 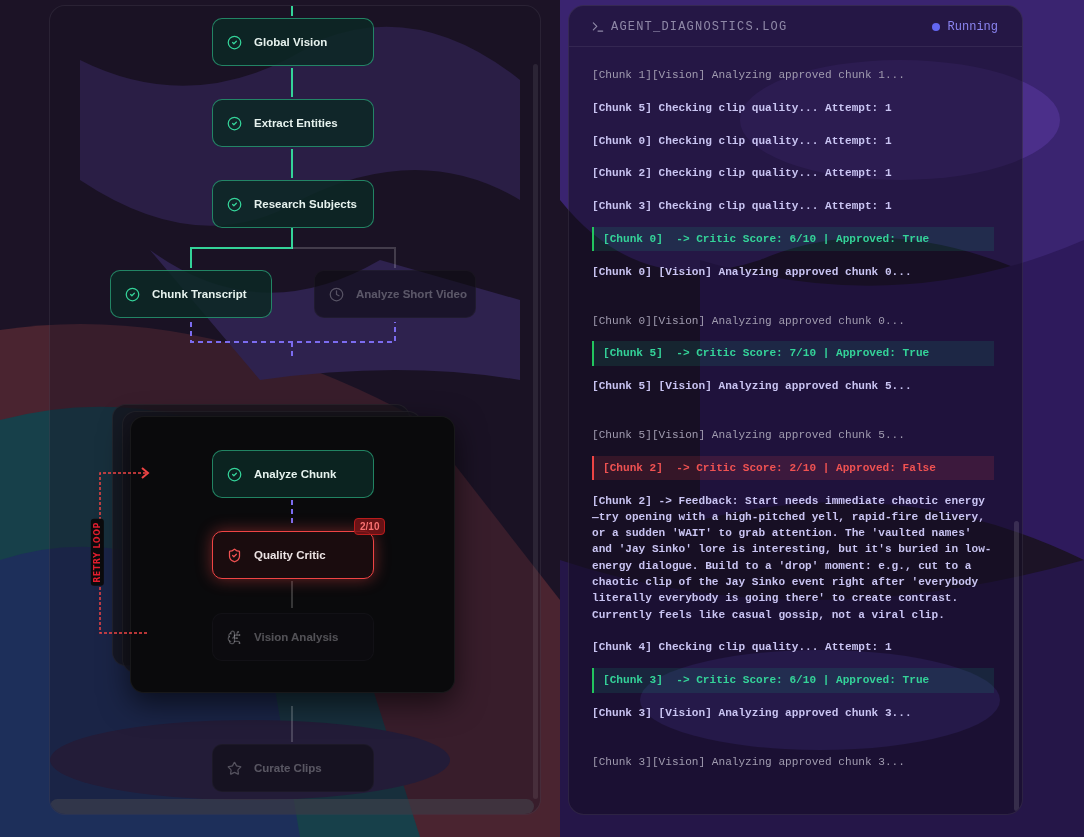 What do you see at coordinates (199, 294) in the screenshot?
I see `node-label: Chunk Transcript` at bounding box center [199, 294].